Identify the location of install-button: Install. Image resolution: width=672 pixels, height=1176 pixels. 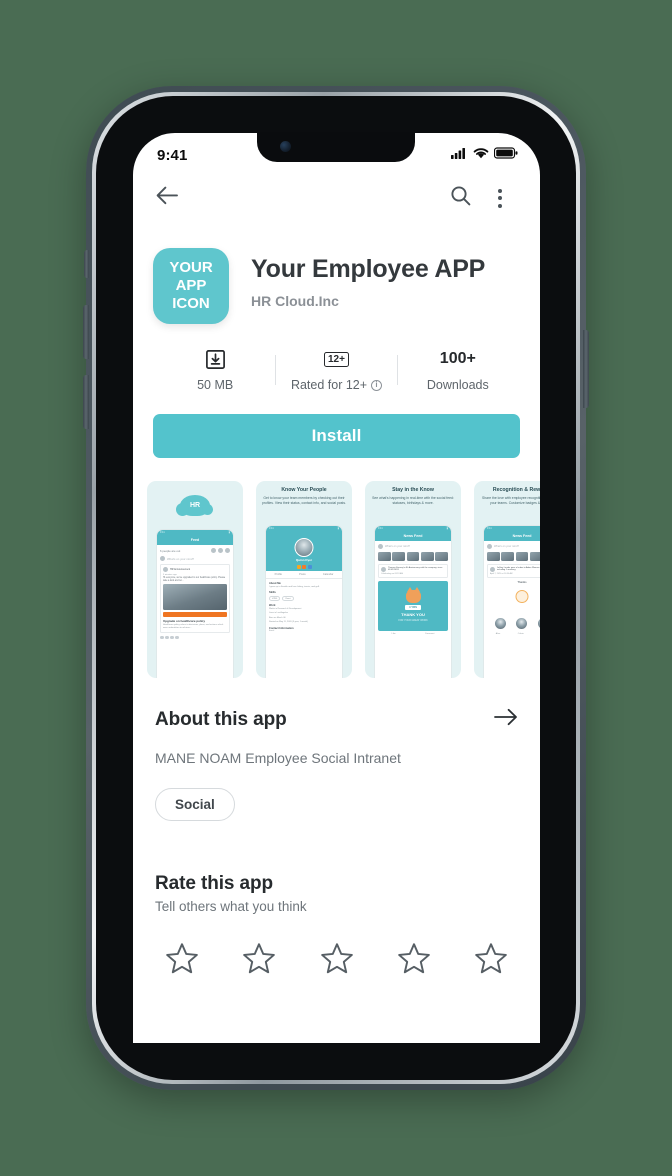
(336, 436).